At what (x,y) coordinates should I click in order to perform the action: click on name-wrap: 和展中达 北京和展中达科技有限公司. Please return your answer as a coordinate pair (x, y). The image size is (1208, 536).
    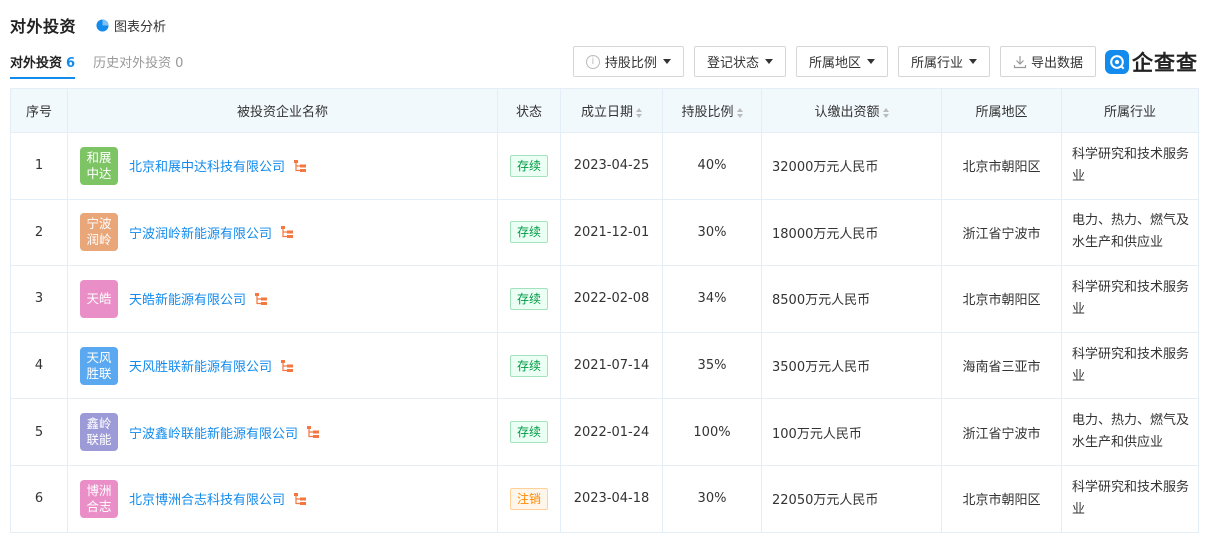
    Looking at the image, I should click on (288, 165).